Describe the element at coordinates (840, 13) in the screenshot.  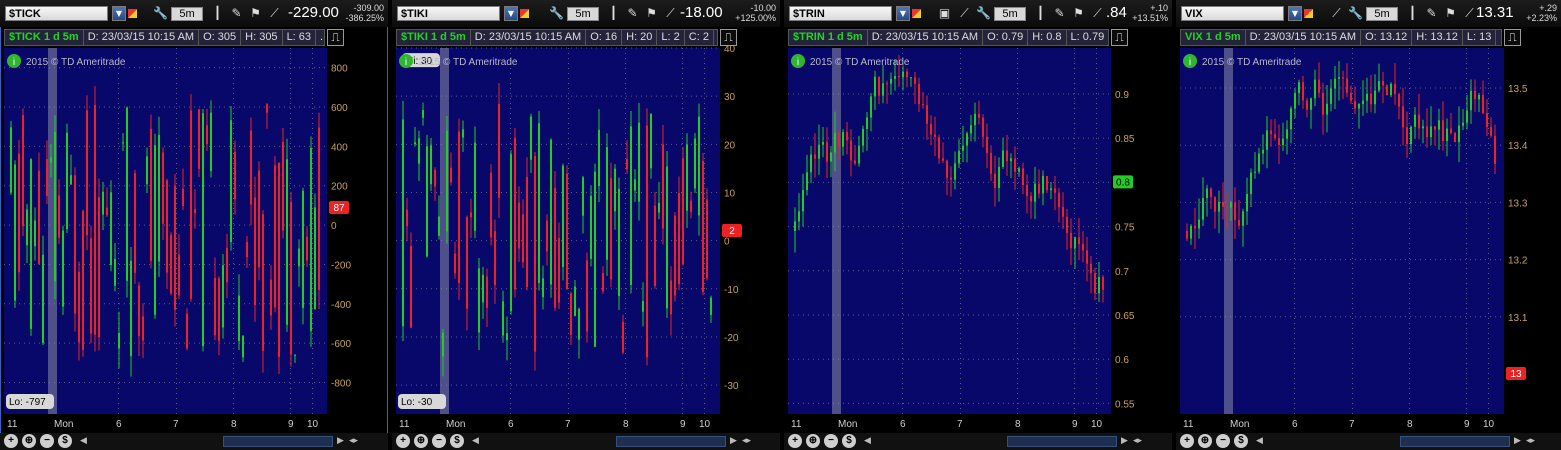
I see `symbol-input: $TRIN` at that location.